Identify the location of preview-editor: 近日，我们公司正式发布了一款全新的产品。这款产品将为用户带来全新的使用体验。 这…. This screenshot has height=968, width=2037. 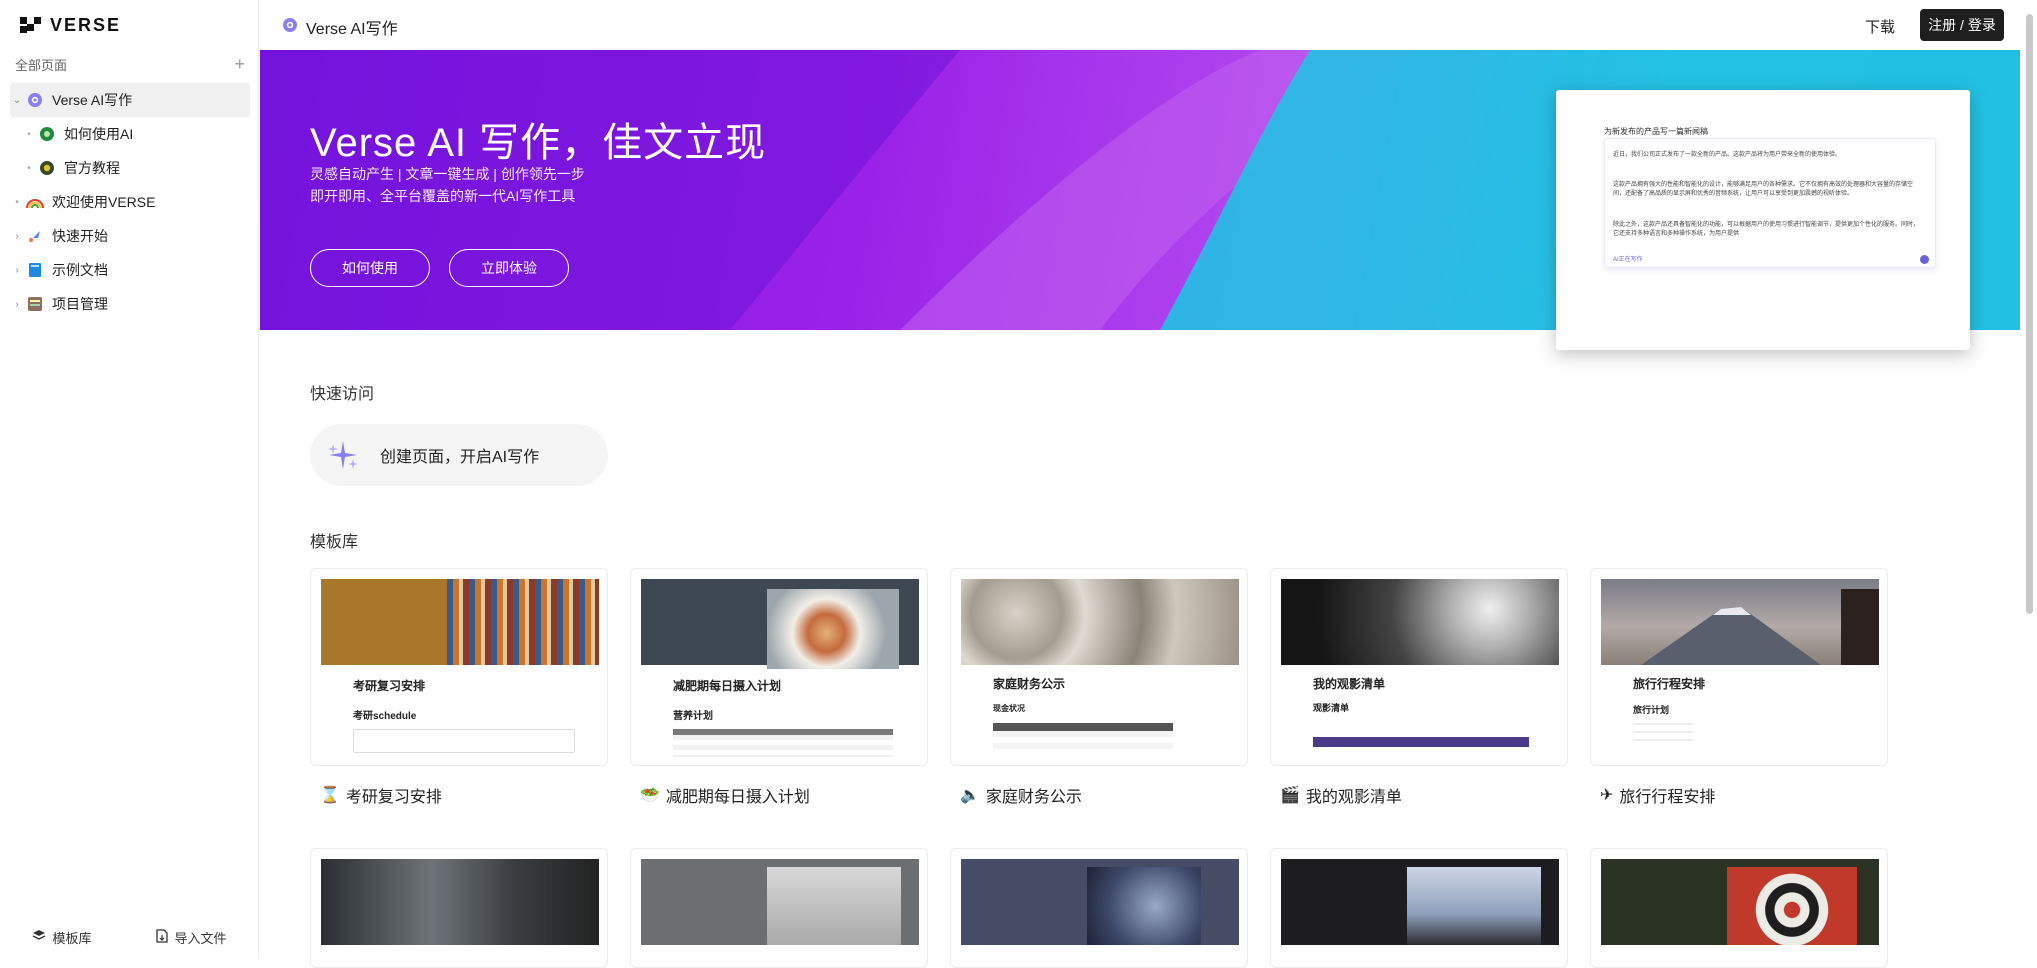
(1770, 203).